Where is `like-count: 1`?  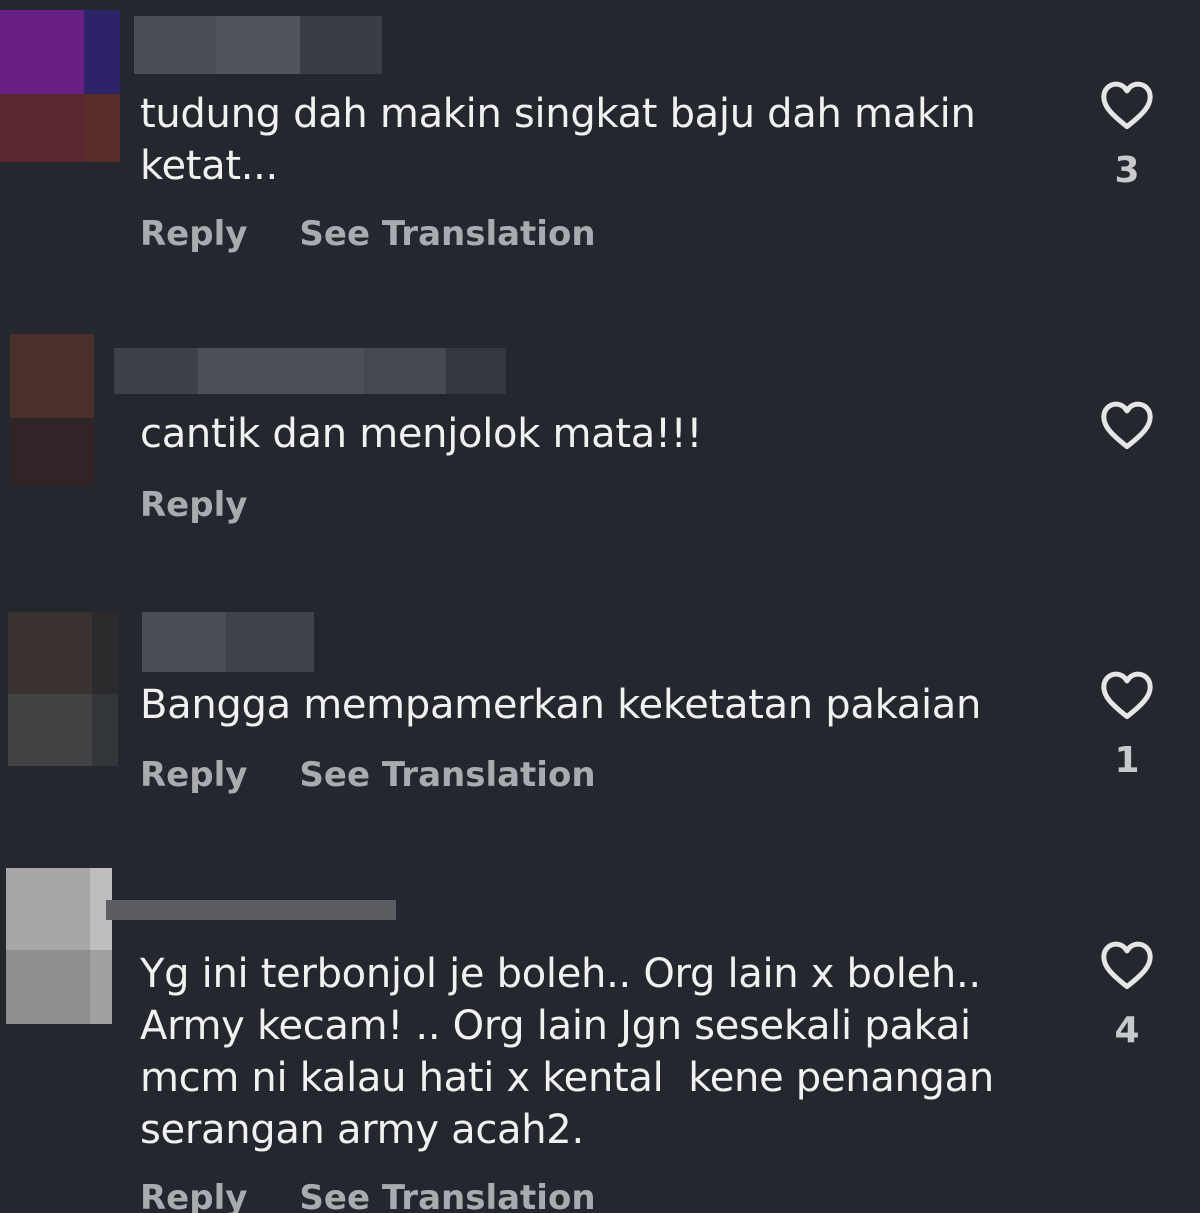
like-count: 1 is located at coordinates (1127, 760).